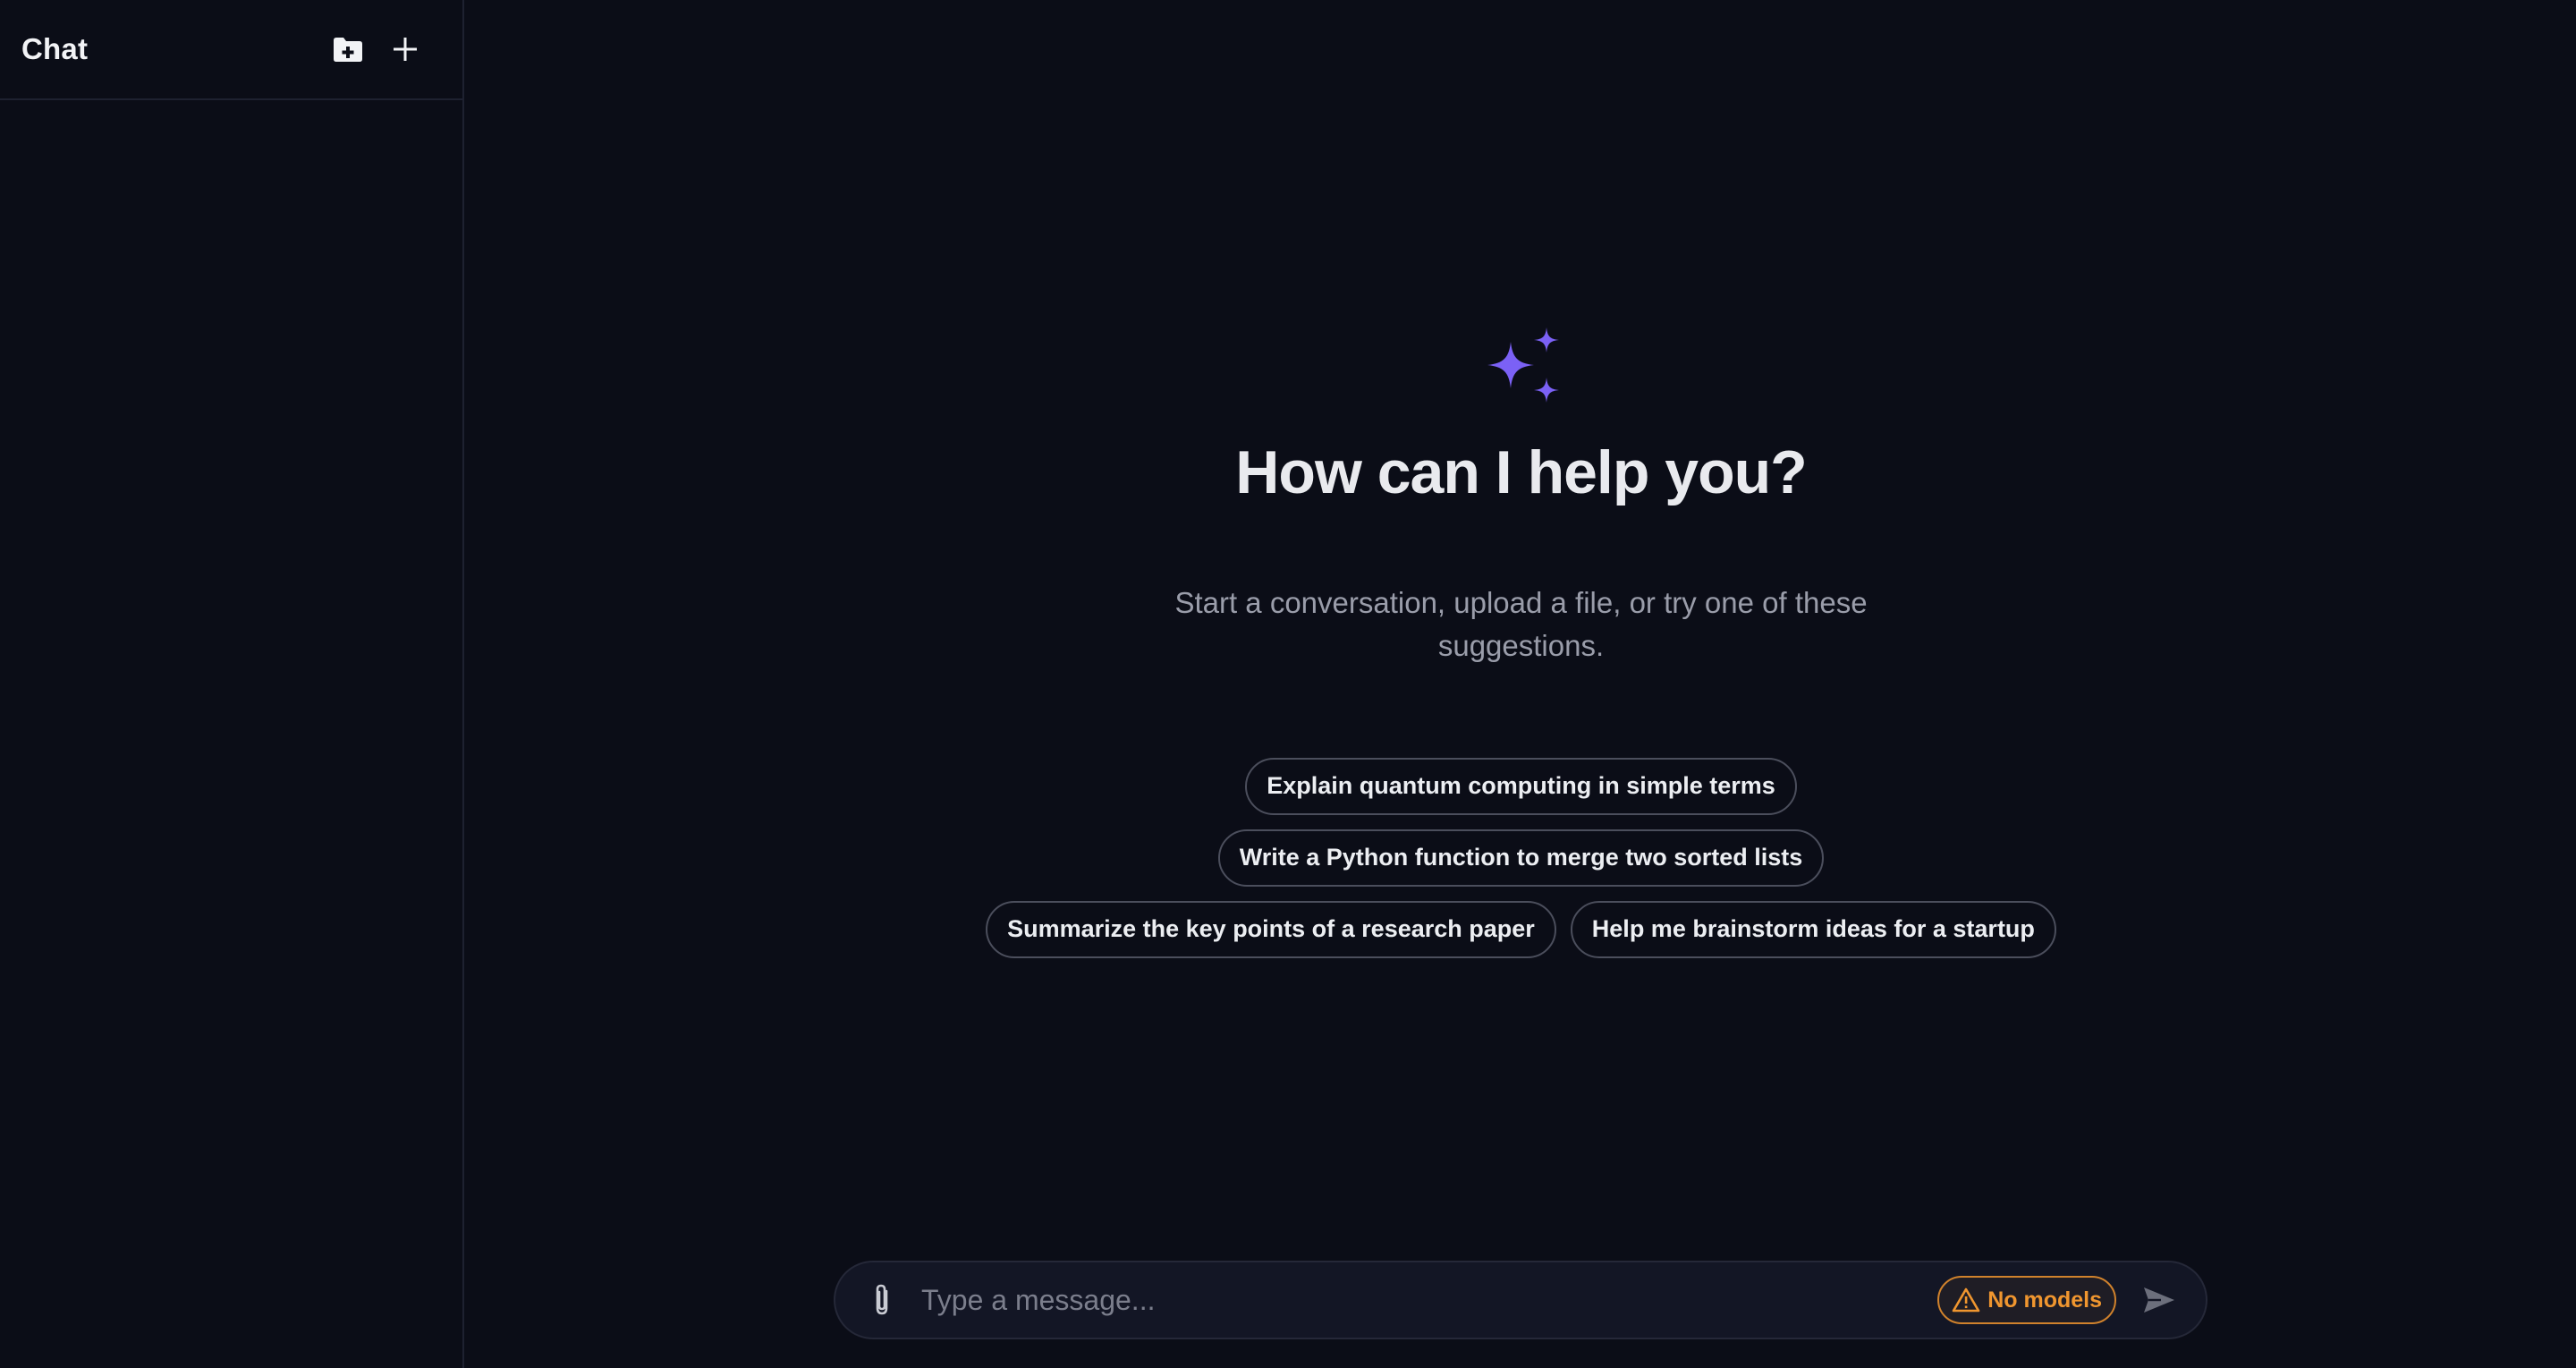  What do you see at coordinates (376, 49) in the screenshot?
I see `sidebar-actions` at bounding box center [376, 49].